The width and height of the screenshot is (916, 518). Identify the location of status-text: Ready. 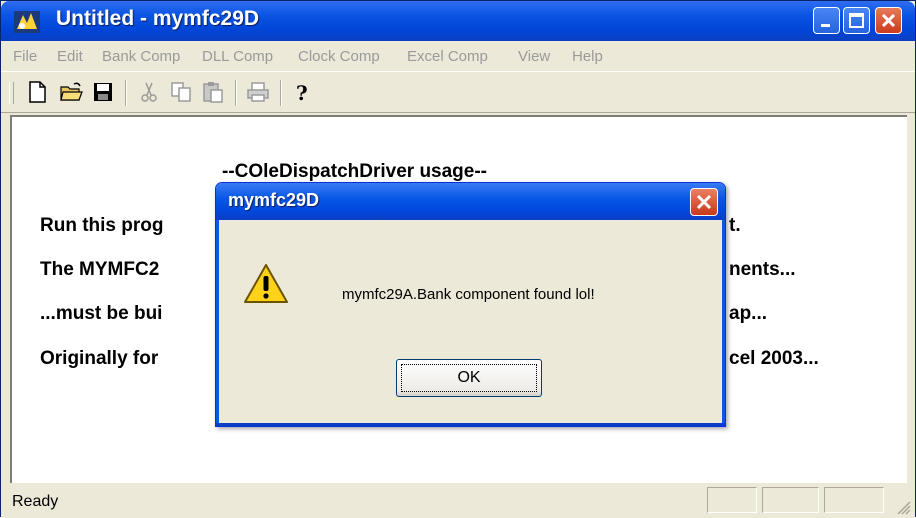
(35, 501).